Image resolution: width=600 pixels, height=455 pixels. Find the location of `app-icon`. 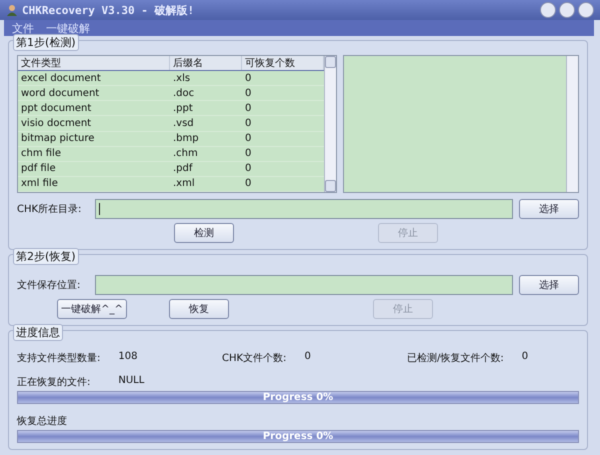

app-icon is located at coordinates (12, 10).